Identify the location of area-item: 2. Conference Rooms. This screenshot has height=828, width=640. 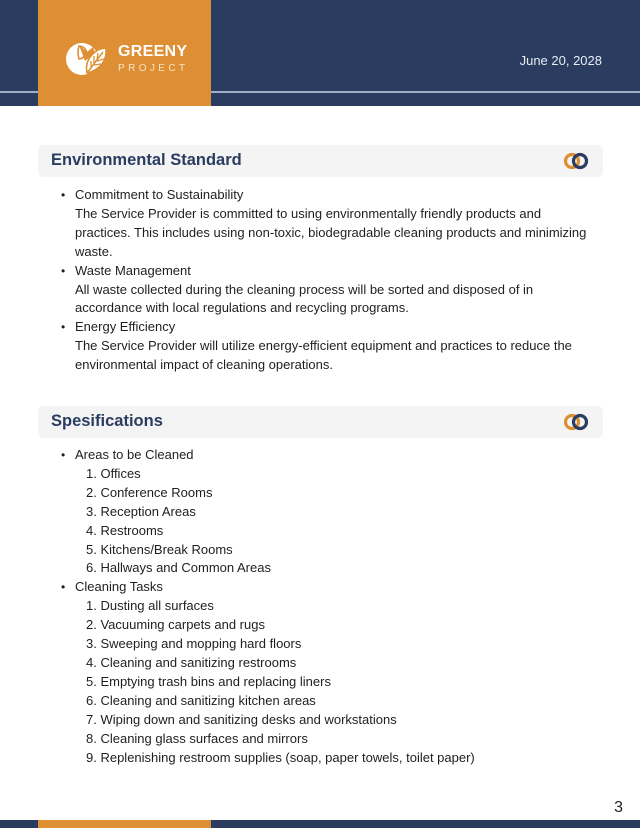
(149, 492).